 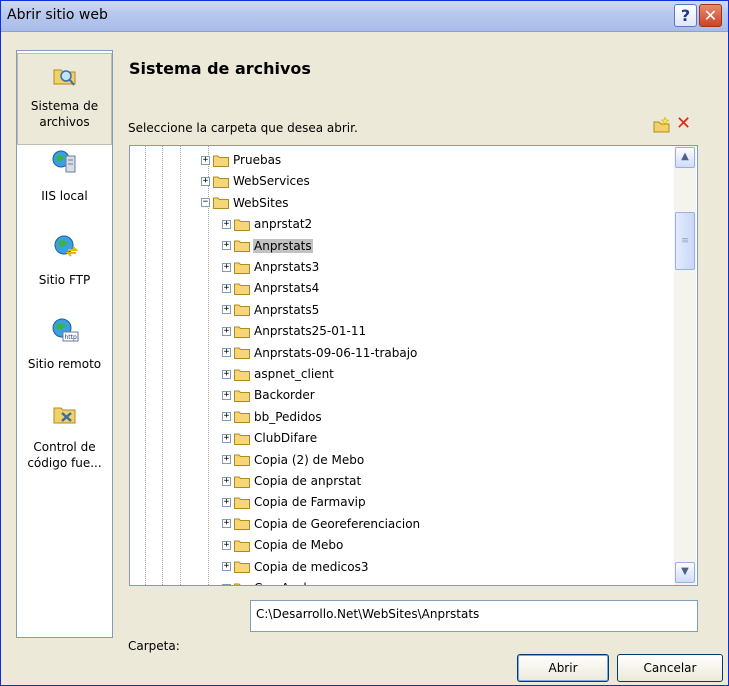 I want to click on delete-icon: ✕, so click(x=683, y=123).